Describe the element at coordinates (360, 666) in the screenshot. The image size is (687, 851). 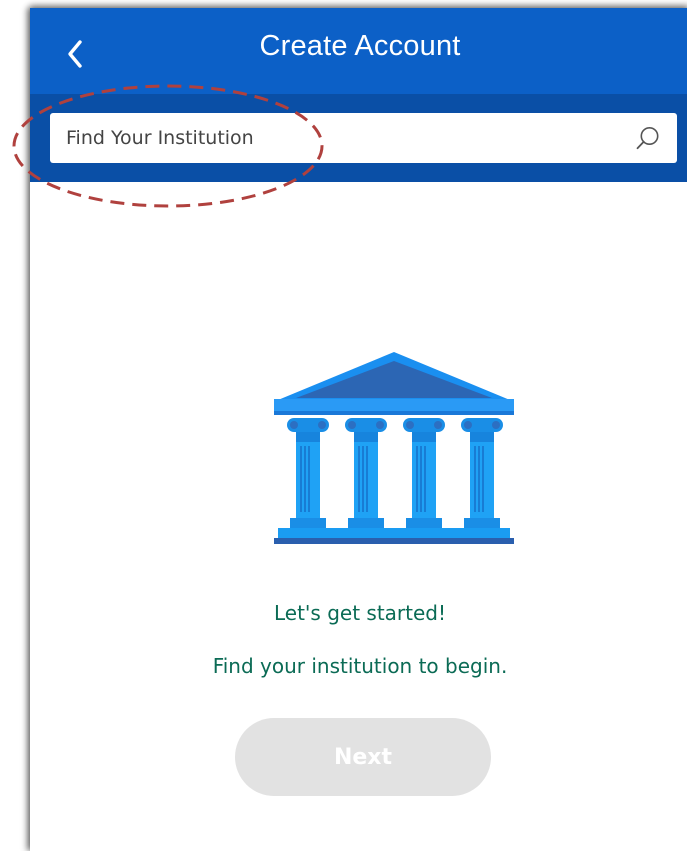
I see `welcome-instruction: Find your institution to begin.` at that location.